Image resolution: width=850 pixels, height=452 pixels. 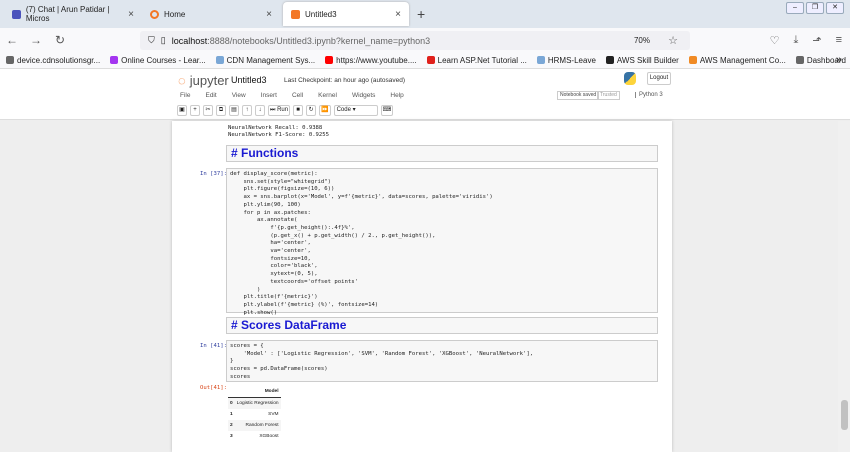 I want to click on code-line: ax.annotate(, so click(x=264, y=220).